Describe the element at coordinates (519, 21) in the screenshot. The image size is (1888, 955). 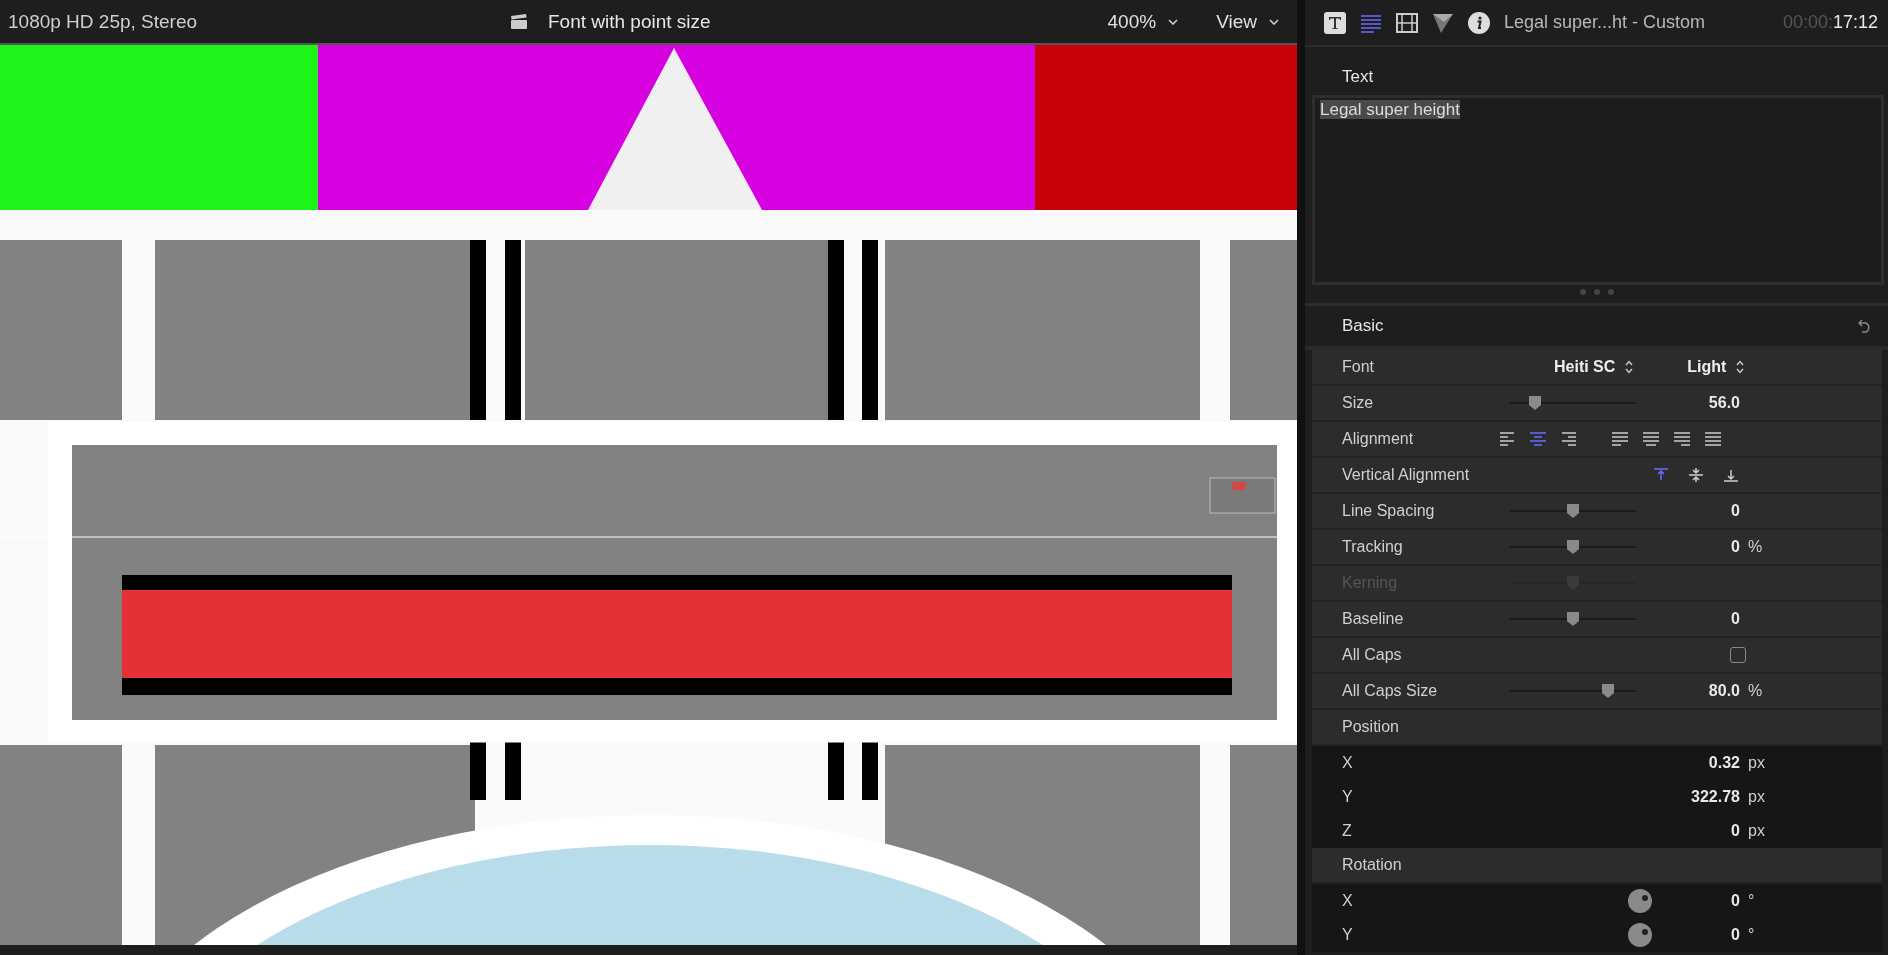
I see `clapperboard-icon` at that location.